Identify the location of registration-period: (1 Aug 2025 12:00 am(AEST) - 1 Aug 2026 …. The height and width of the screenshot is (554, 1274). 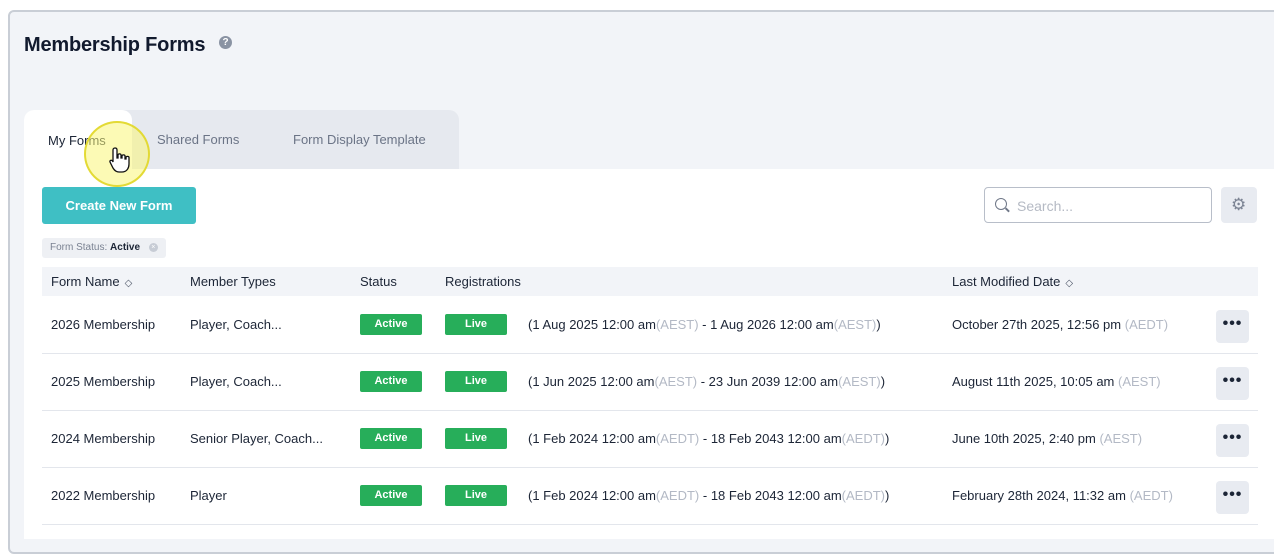
(704, 324).